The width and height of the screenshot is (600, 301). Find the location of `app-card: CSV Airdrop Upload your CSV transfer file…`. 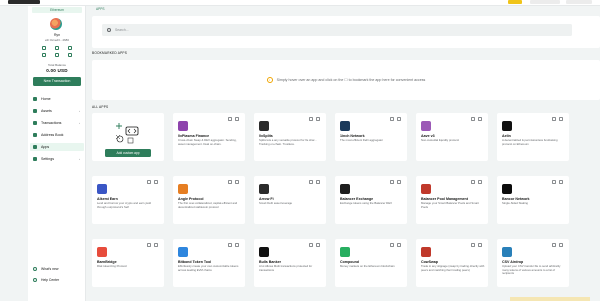

app-card: CSV Airdrop Upload your CSV transfer file… is located at coordinates (533, 263).